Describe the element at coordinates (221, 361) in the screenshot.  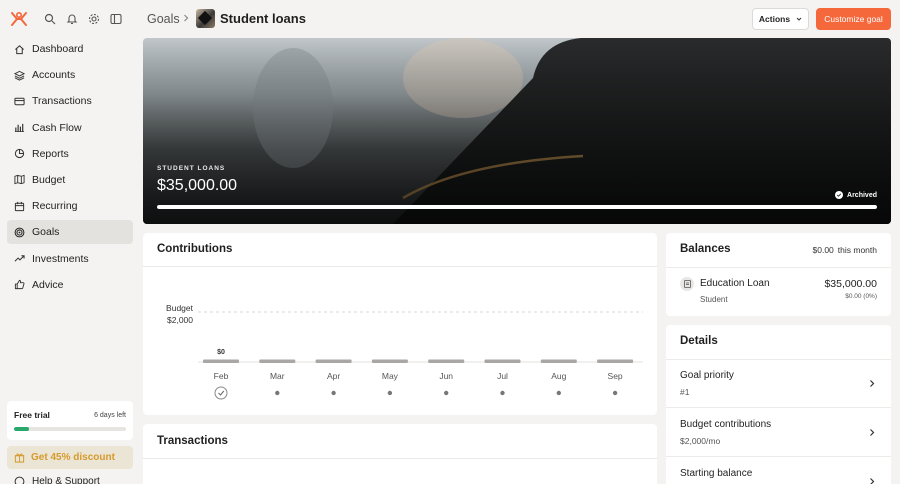
I see `contribution-bar-feb` at that location.